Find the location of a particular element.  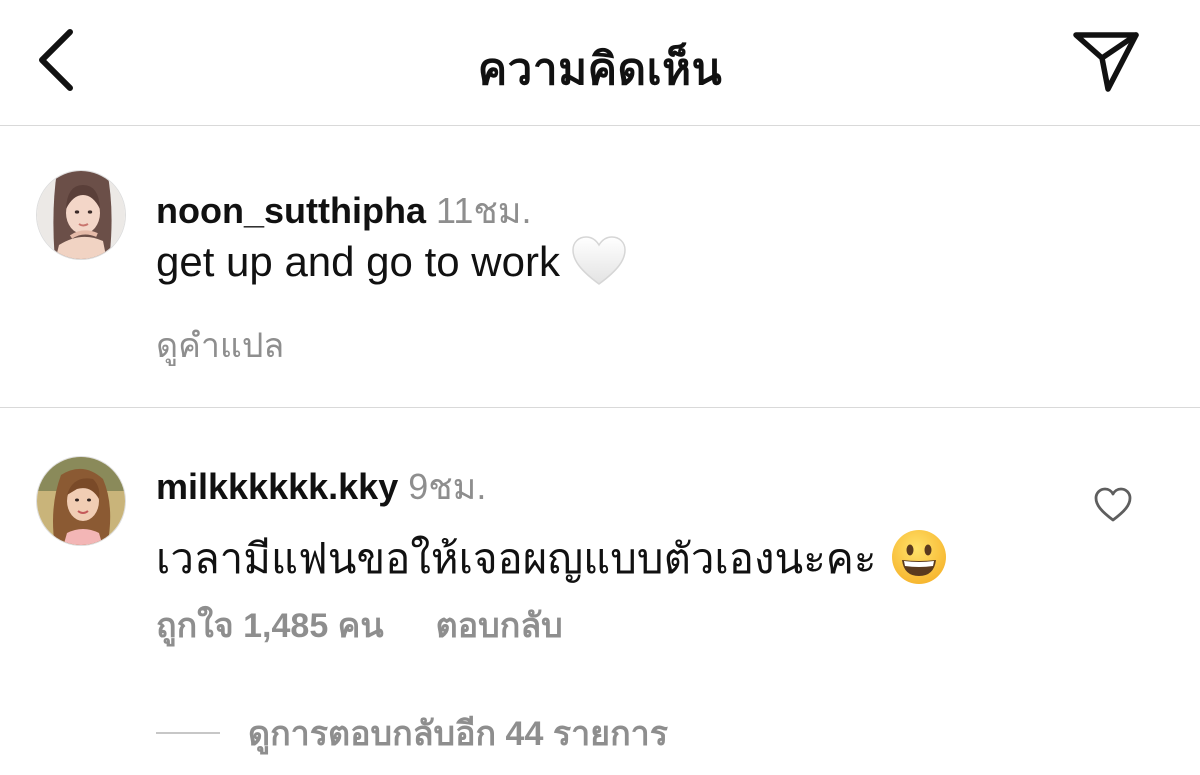

view-replies-button: ดูการตอบกลับอีก 44 รายการ is located at coordinates (412, 729).